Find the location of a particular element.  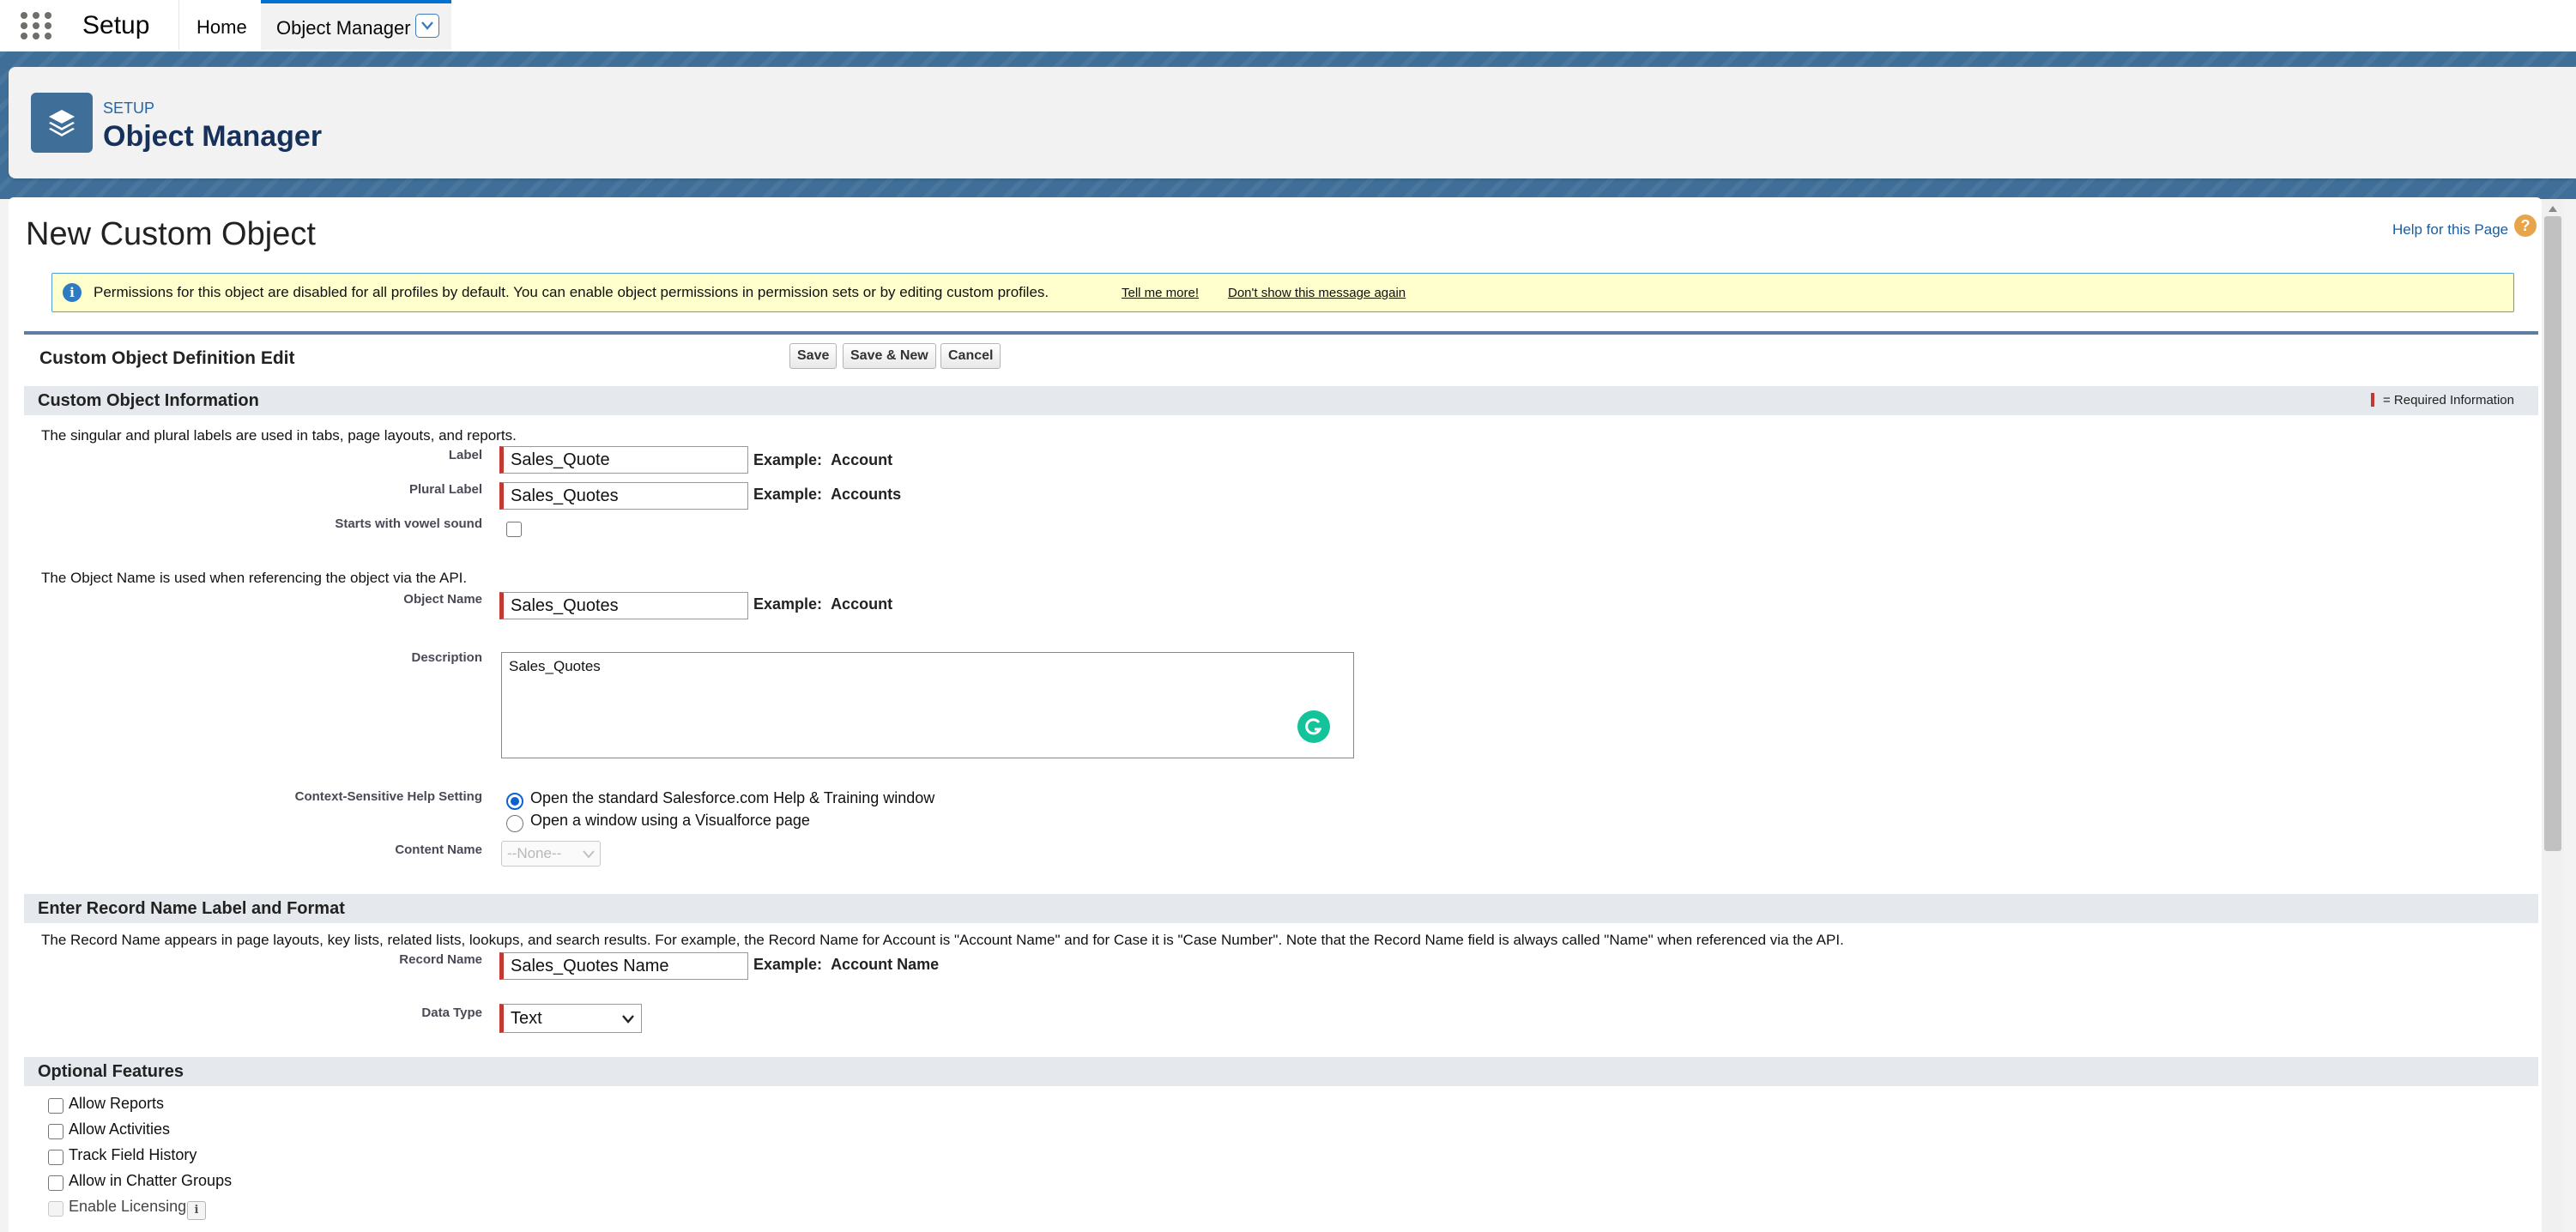

layers-icon is located at coordinates (62, 123).